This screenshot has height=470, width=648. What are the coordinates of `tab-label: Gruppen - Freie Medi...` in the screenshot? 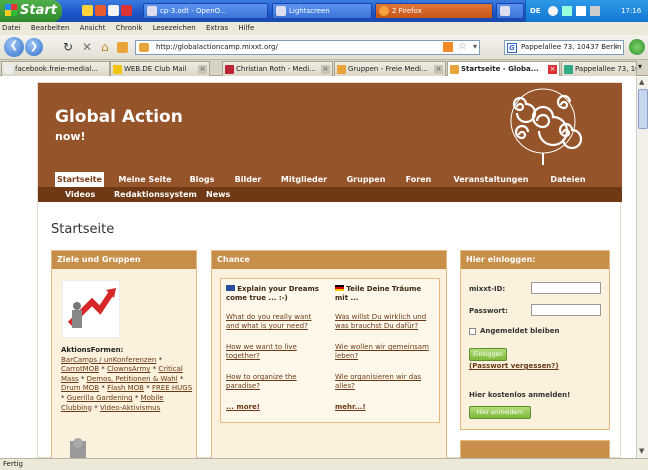 It's located at (388, 69).